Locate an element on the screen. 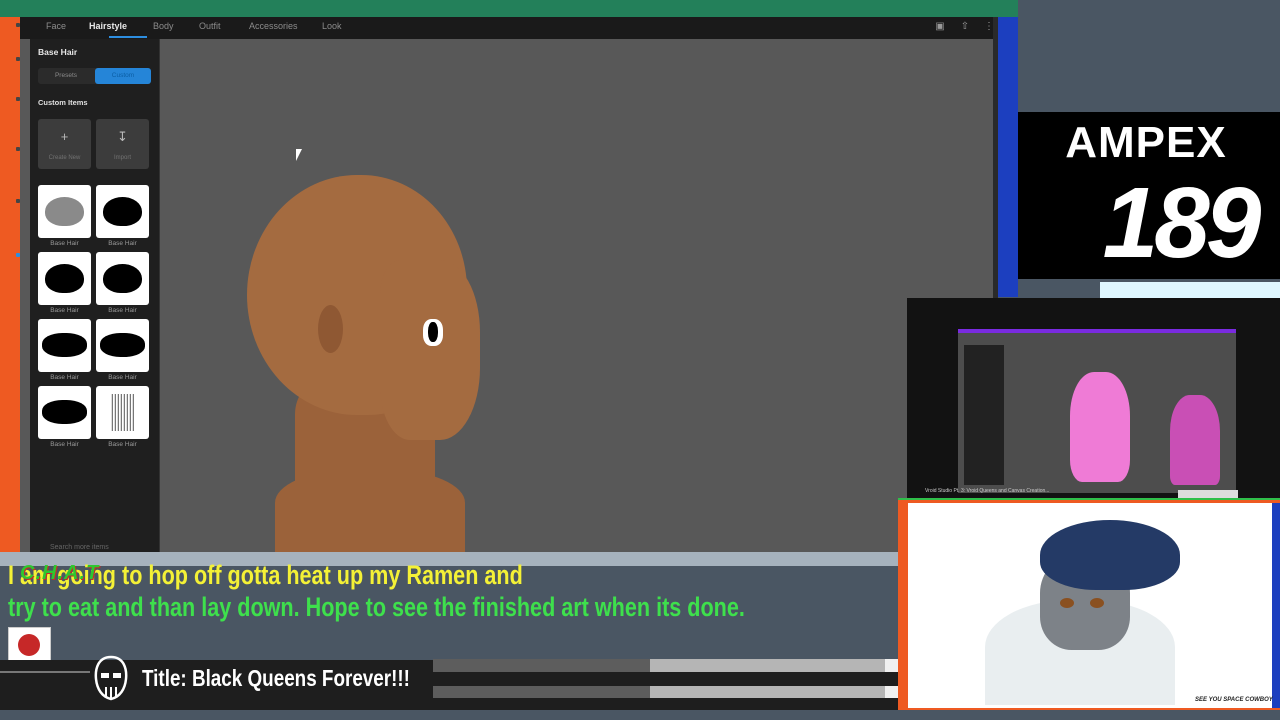 The height and width of the screenshot is (720, 1280). create-new-button: + Create New is located at coordinates (64, 144).